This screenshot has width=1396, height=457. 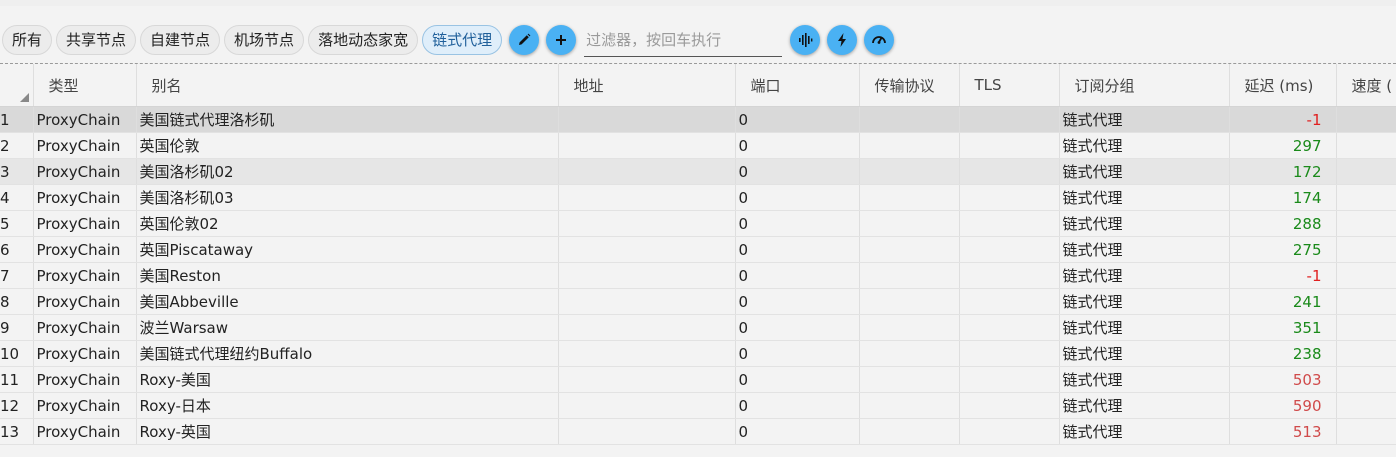 I want to click on table-row: 4 ProxyChain 美国洛杉矶03 0 链式代理 174, so click(x=698, y=197).